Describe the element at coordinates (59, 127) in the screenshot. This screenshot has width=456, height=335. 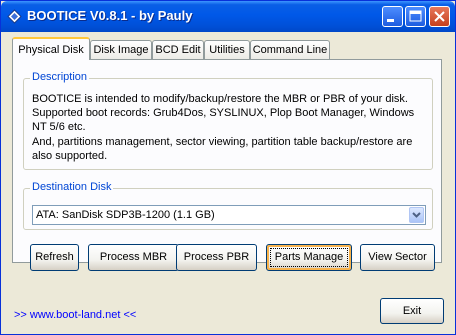
I see `description-line: NT 5/6 etc.` at that location.